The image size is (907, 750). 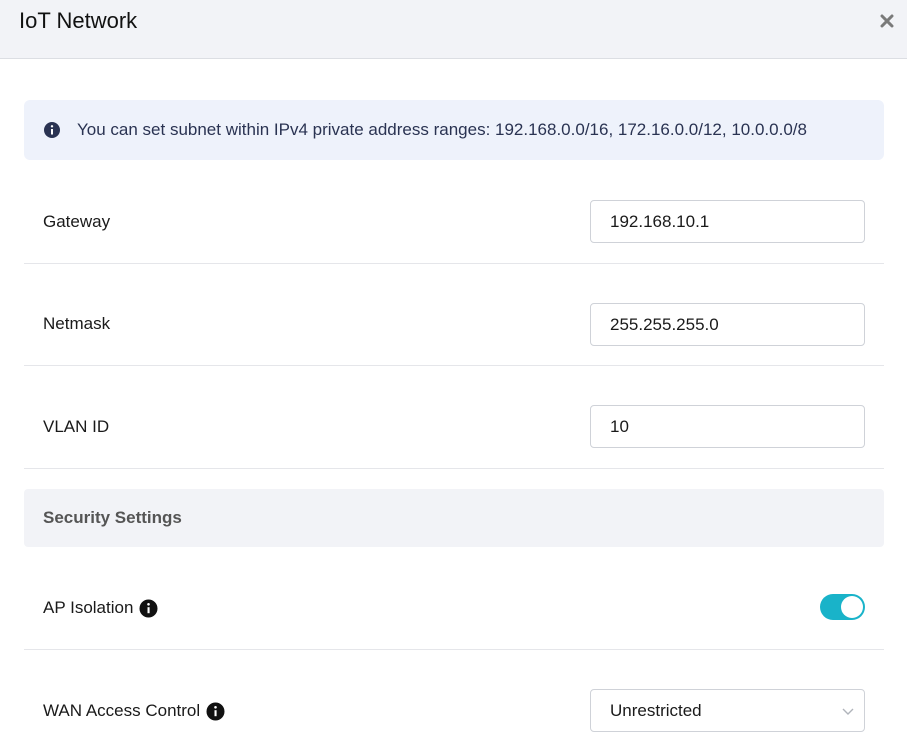 What do you see at coordinates (77, 323) in the screenshot?
I see `netmask-label: Netmask` at bounding box center [77, 323].